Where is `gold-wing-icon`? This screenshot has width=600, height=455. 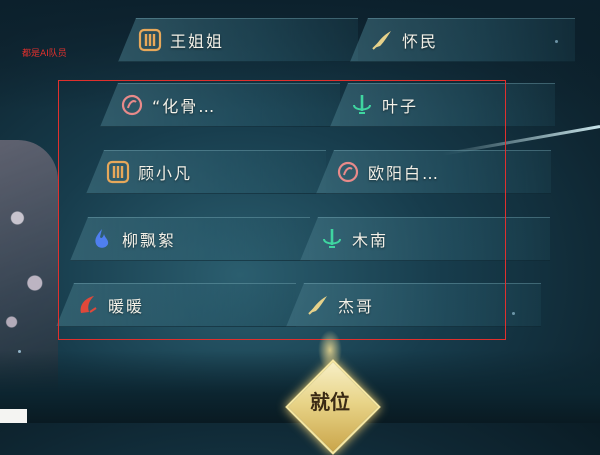
gold-wing-icon is located at coordinates (381, 40).